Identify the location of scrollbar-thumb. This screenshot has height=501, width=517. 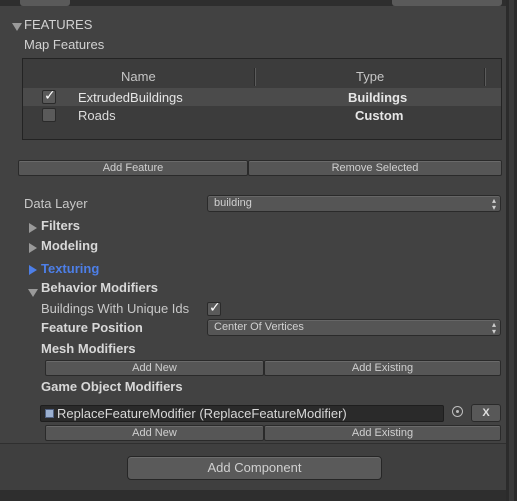
(511, 250).